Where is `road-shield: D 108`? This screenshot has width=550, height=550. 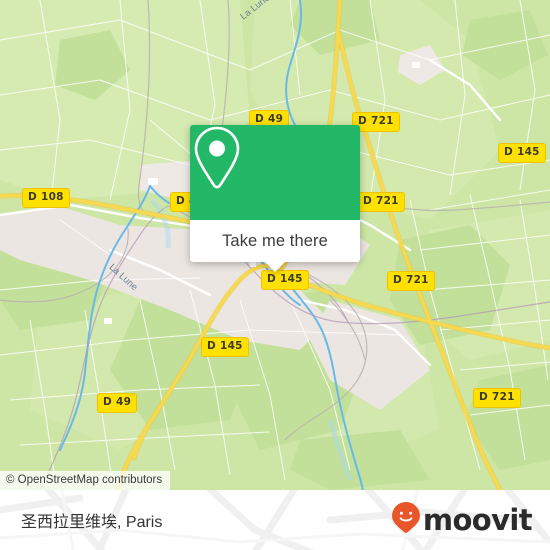 road-shield: D 108 is located at coordinates (46, 198).